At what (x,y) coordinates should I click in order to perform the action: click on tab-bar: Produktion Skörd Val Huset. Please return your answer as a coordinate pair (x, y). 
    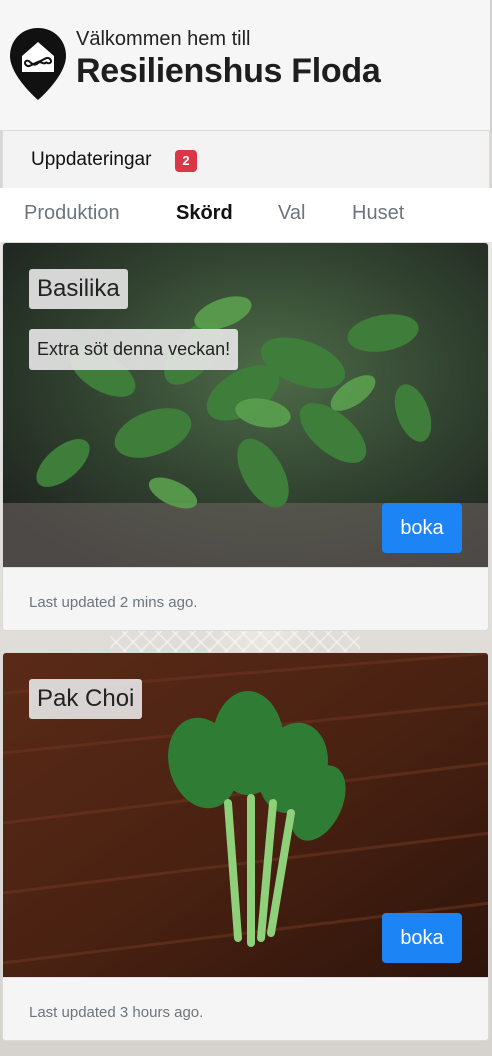
    Looking at the image, I should click on (246, 215).